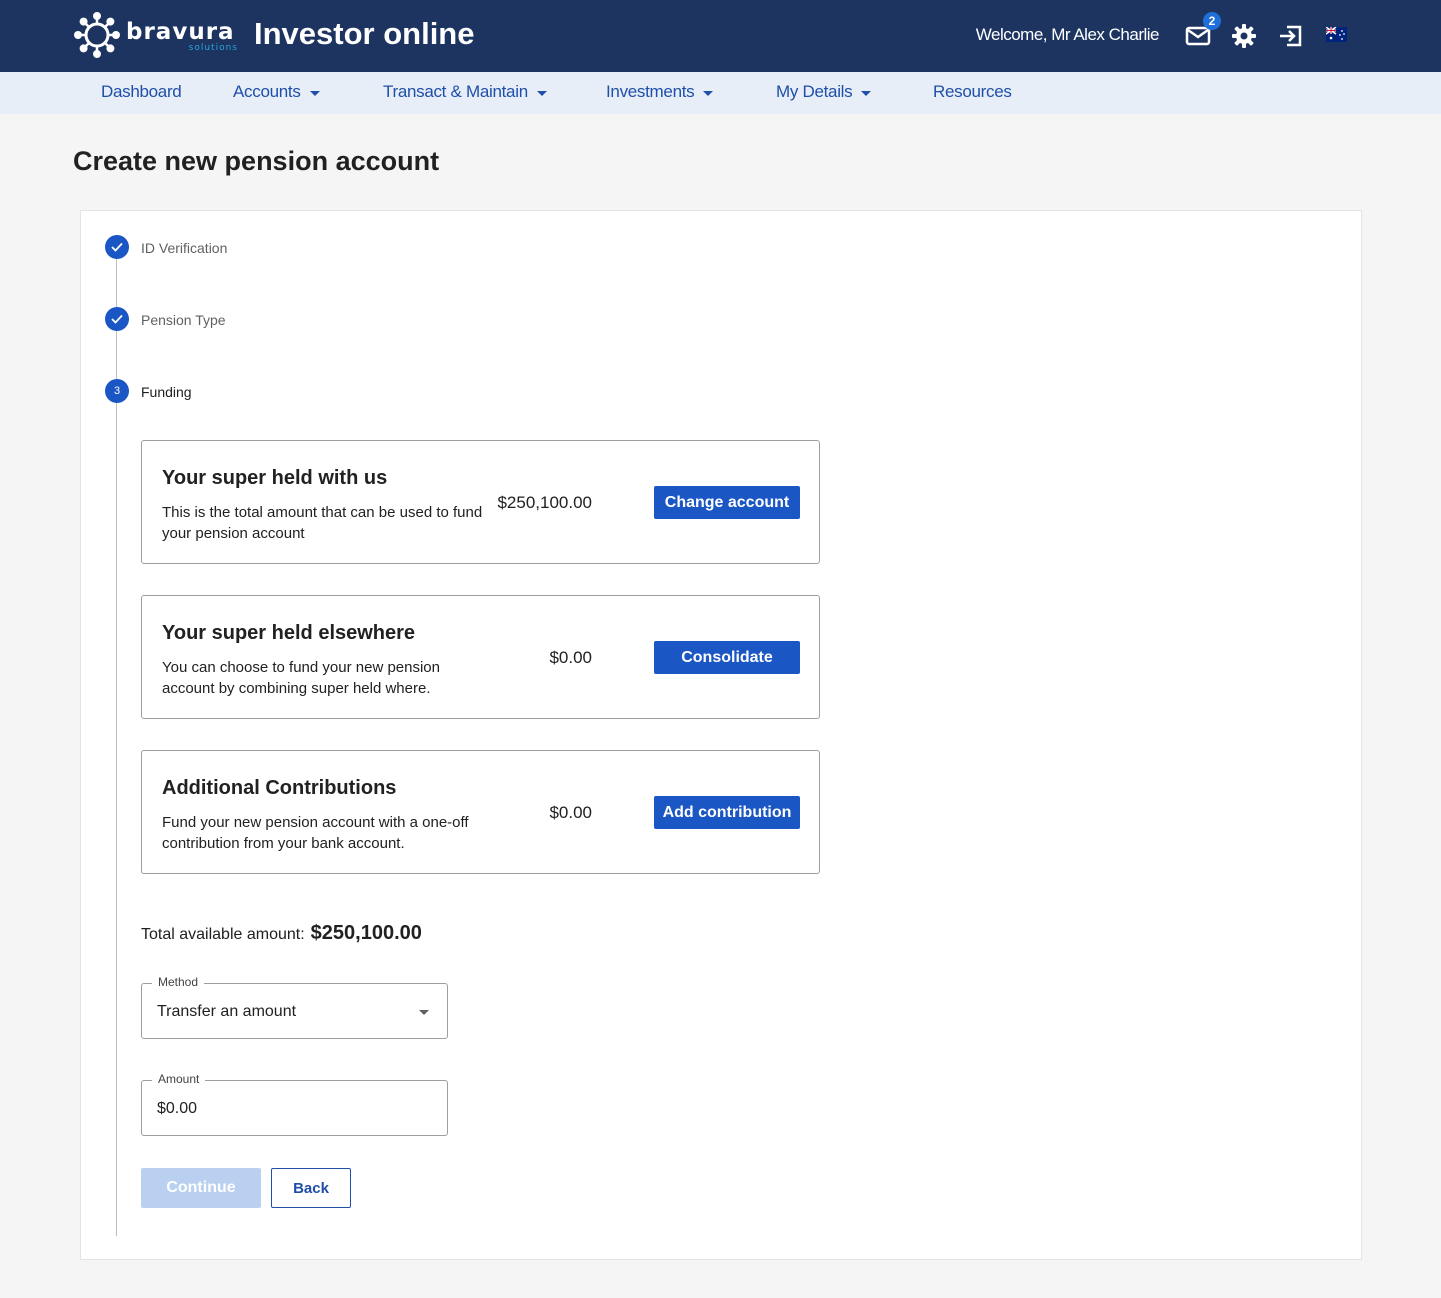 This screenshot has width=1441, height=1298. I want to click on consolidate-button: Consolidate, so click(727, 657).